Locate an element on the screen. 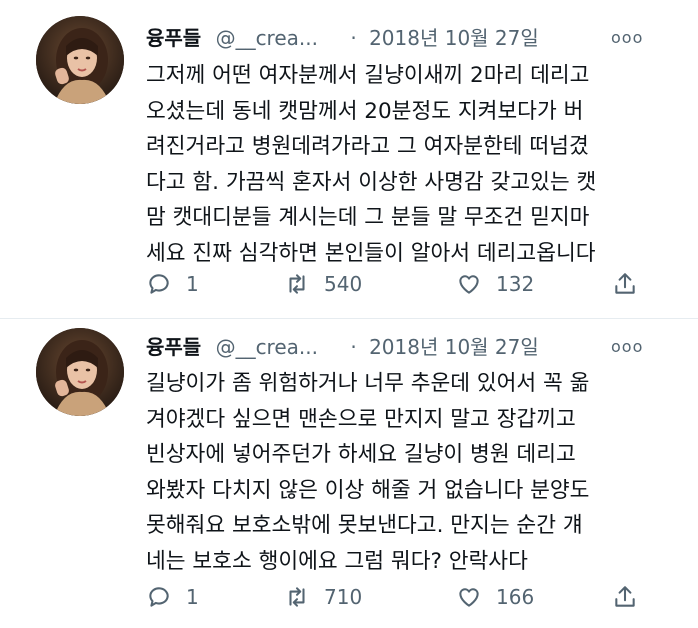 The height and width of the screenshot is (628, 698). tweet-actions: 1 710 166 is located at coordinates (396, 597).